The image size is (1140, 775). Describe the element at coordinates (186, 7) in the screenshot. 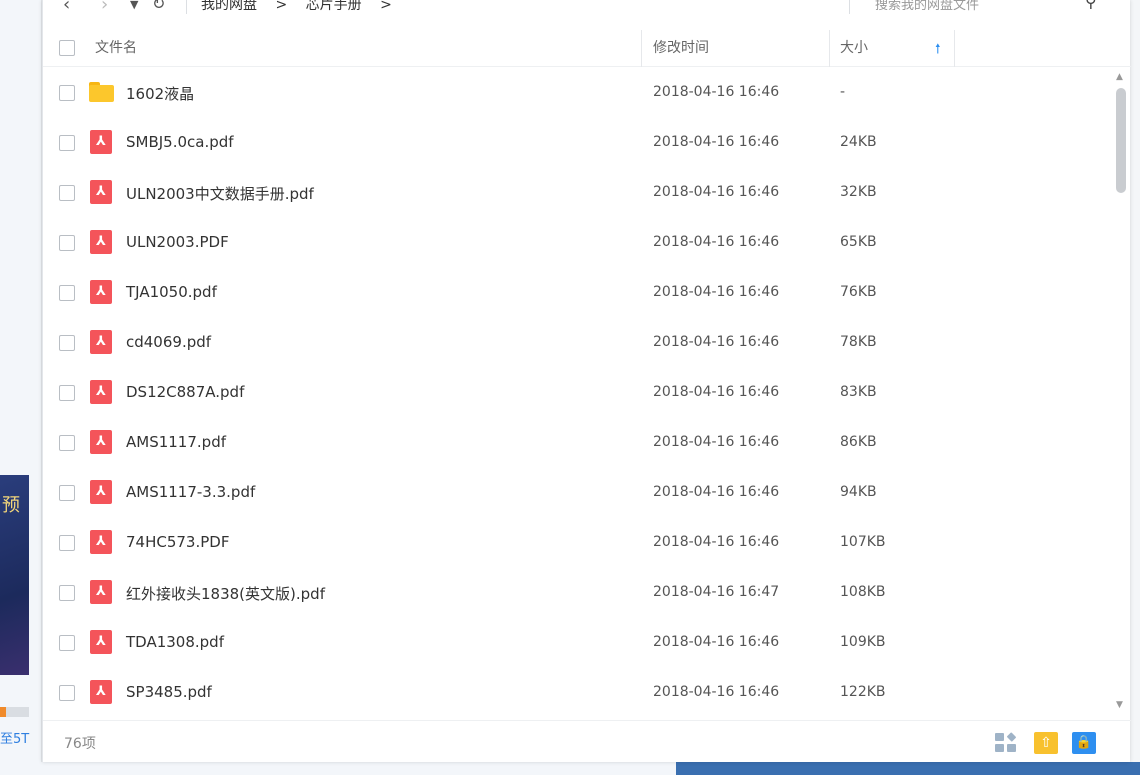

I see `toolbar-divider` at that location.